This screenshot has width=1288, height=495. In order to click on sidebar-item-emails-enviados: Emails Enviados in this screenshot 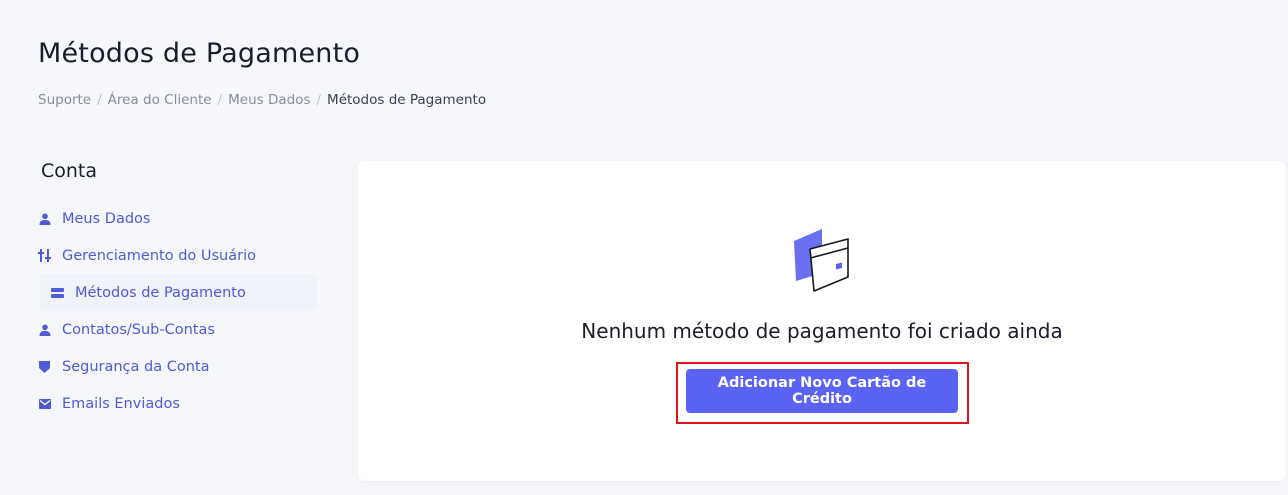, I will do `click(178, 403)`.